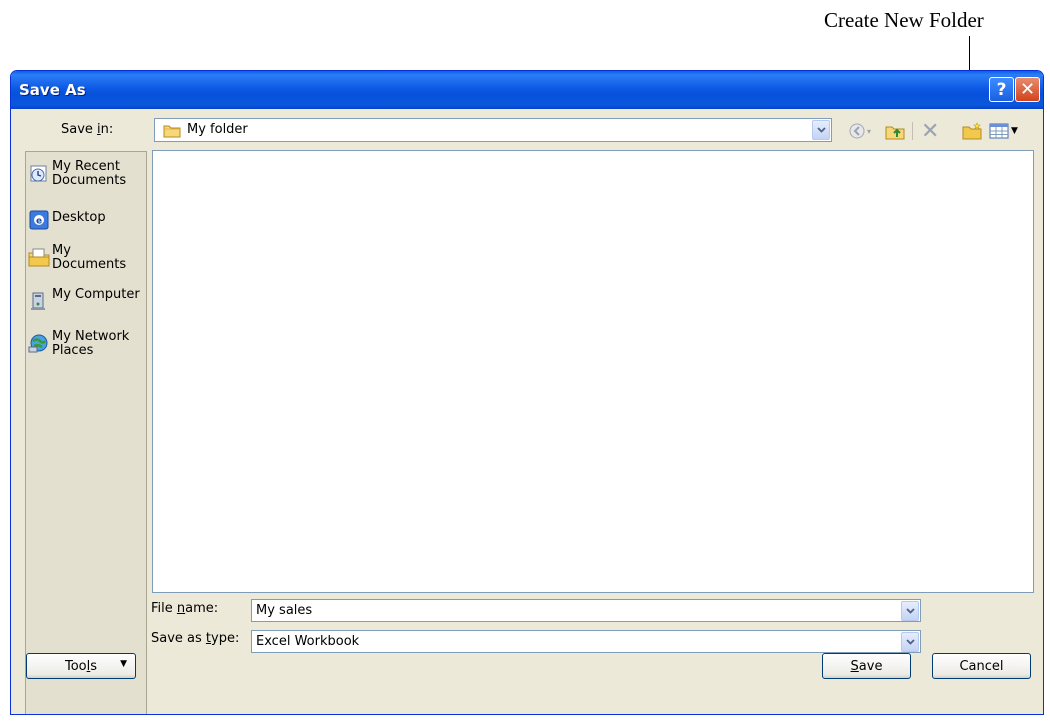  Describe the element at coordinates (912, 131) in the screenshot. I see `toolbar-separator` at that location.